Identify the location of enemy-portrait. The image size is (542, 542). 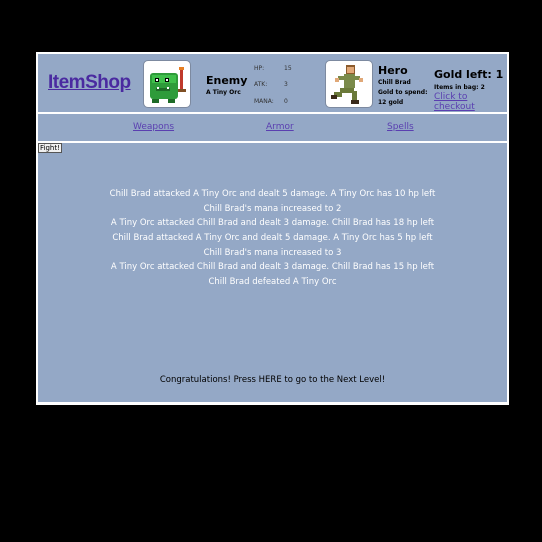
(167, 84).